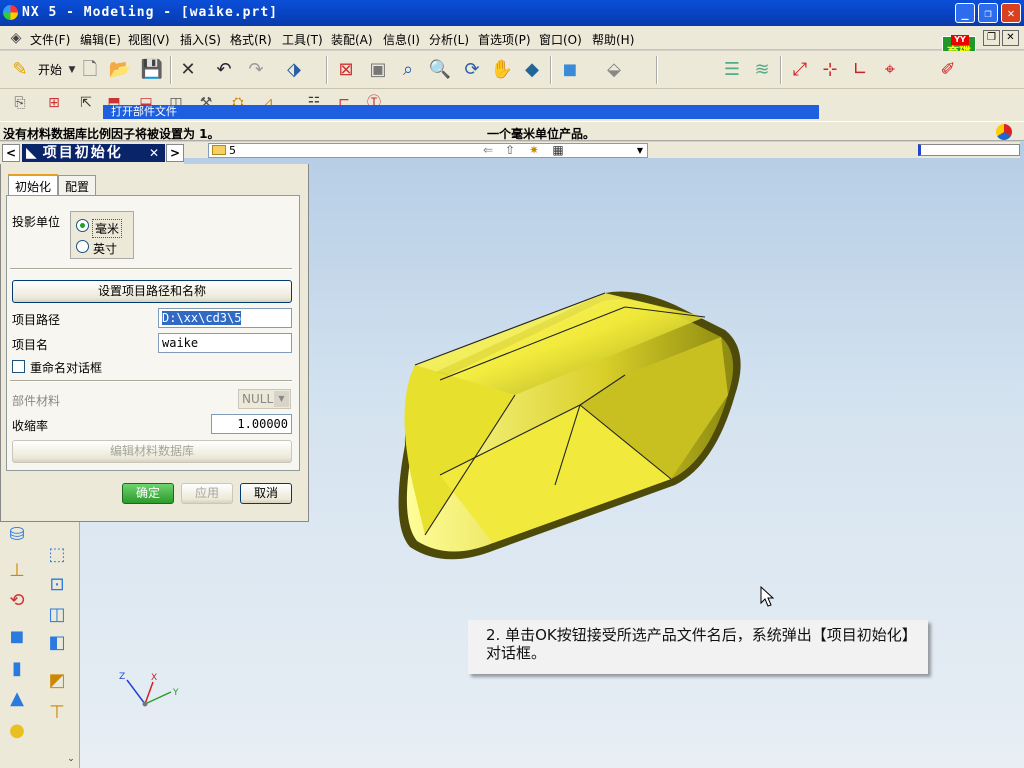 This screenshot has width=1024, height=768. I want to click on feature-toolbar: ⛁ ⬚ ⊥ ⊡ ⟲ ◫ ◼ ◧ ▮ ◩ ▲ ⊤ ● ⌄, so click(40, 645).